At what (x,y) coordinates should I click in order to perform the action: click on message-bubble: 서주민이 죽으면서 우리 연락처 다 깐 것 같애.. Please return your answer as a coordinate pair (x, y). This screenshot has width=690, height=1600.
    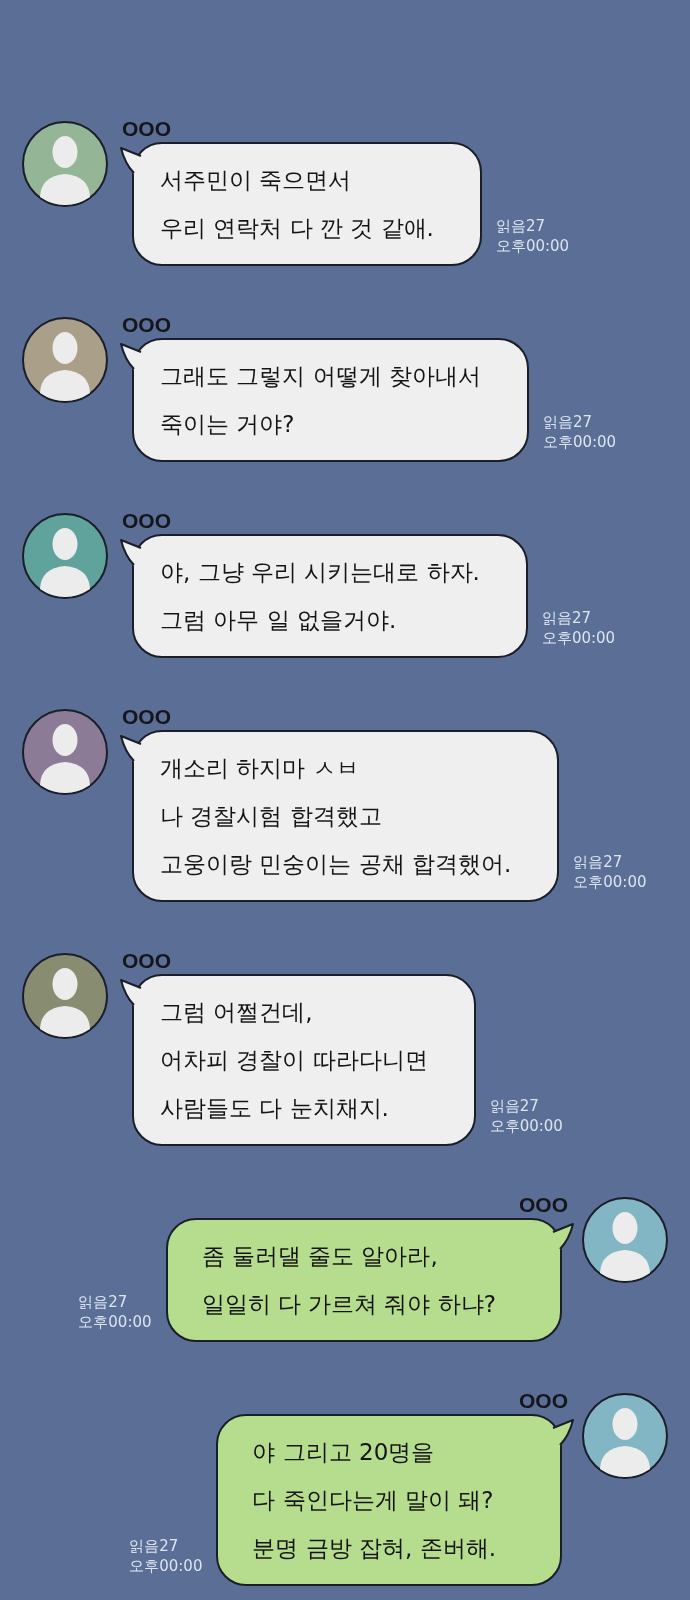
    Looking at the image, I should click on (307, 204).